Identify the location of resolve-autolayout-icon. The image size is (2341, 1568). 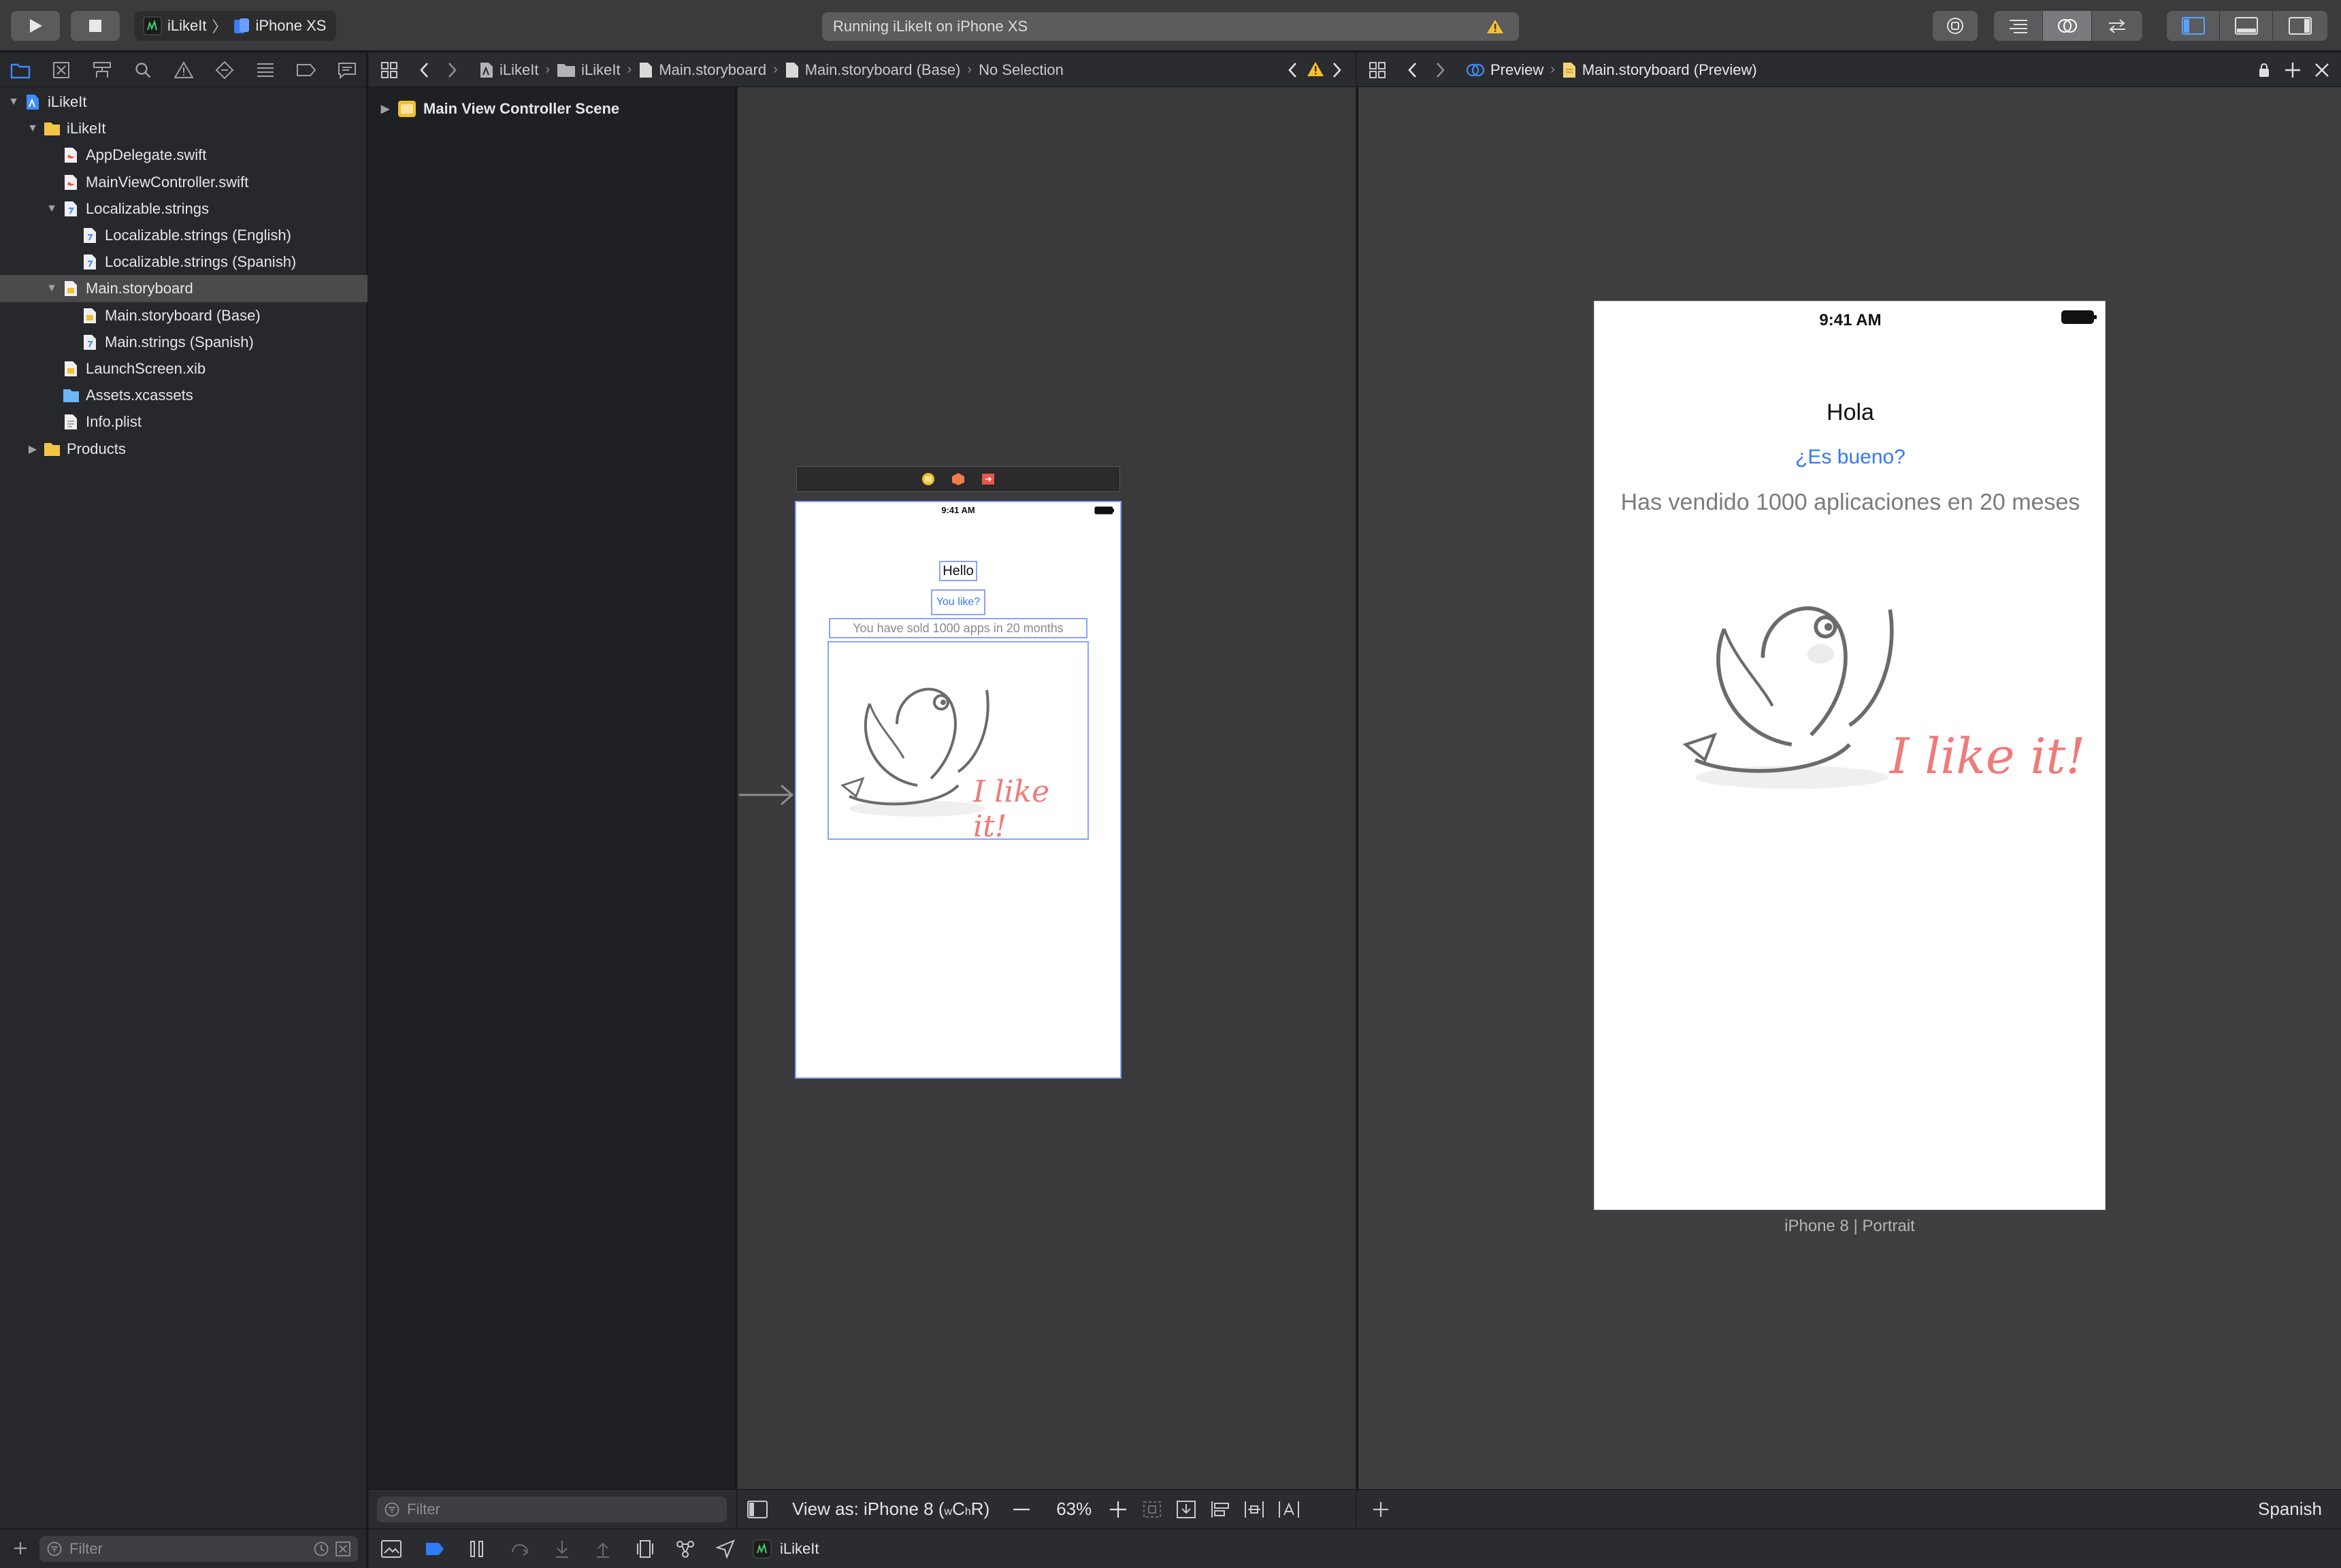
(1289, 1509).